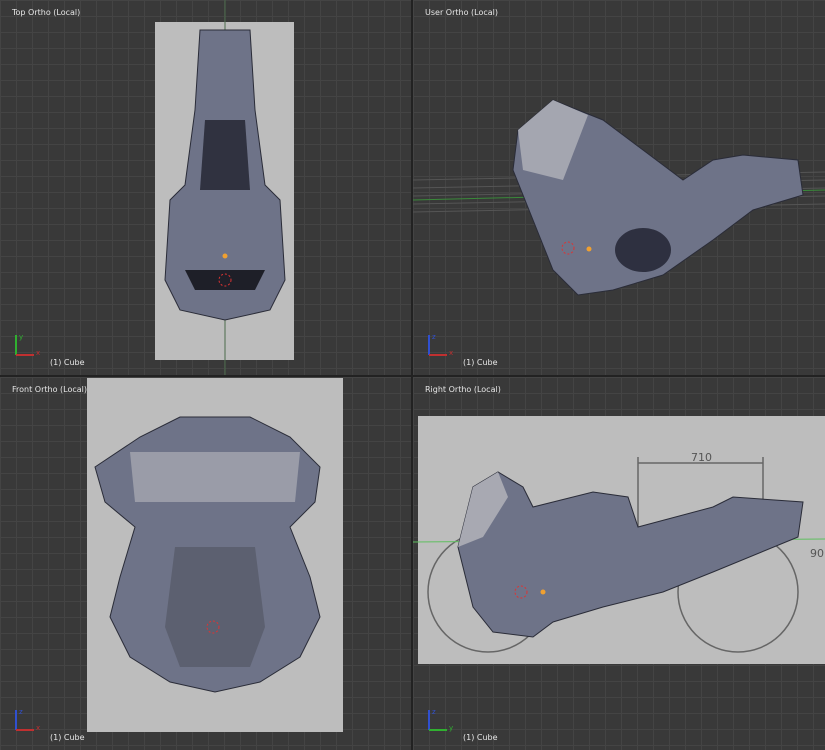 The width and height of the screenshot is (825, 750). What do you see at coordinates (463, 389) in the screenshot?
I see `viewport-title: Right Ortho (Local)` at bounding box center [463, 389].